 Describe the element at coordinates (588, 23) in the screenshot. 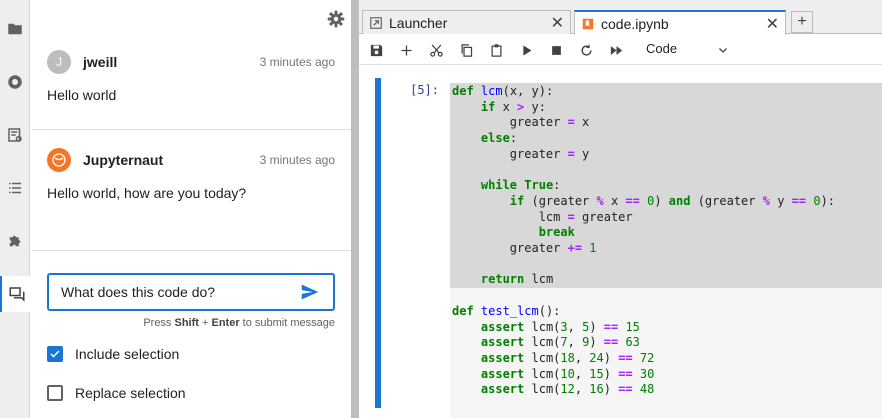

I see `notebook-icon` at that location.